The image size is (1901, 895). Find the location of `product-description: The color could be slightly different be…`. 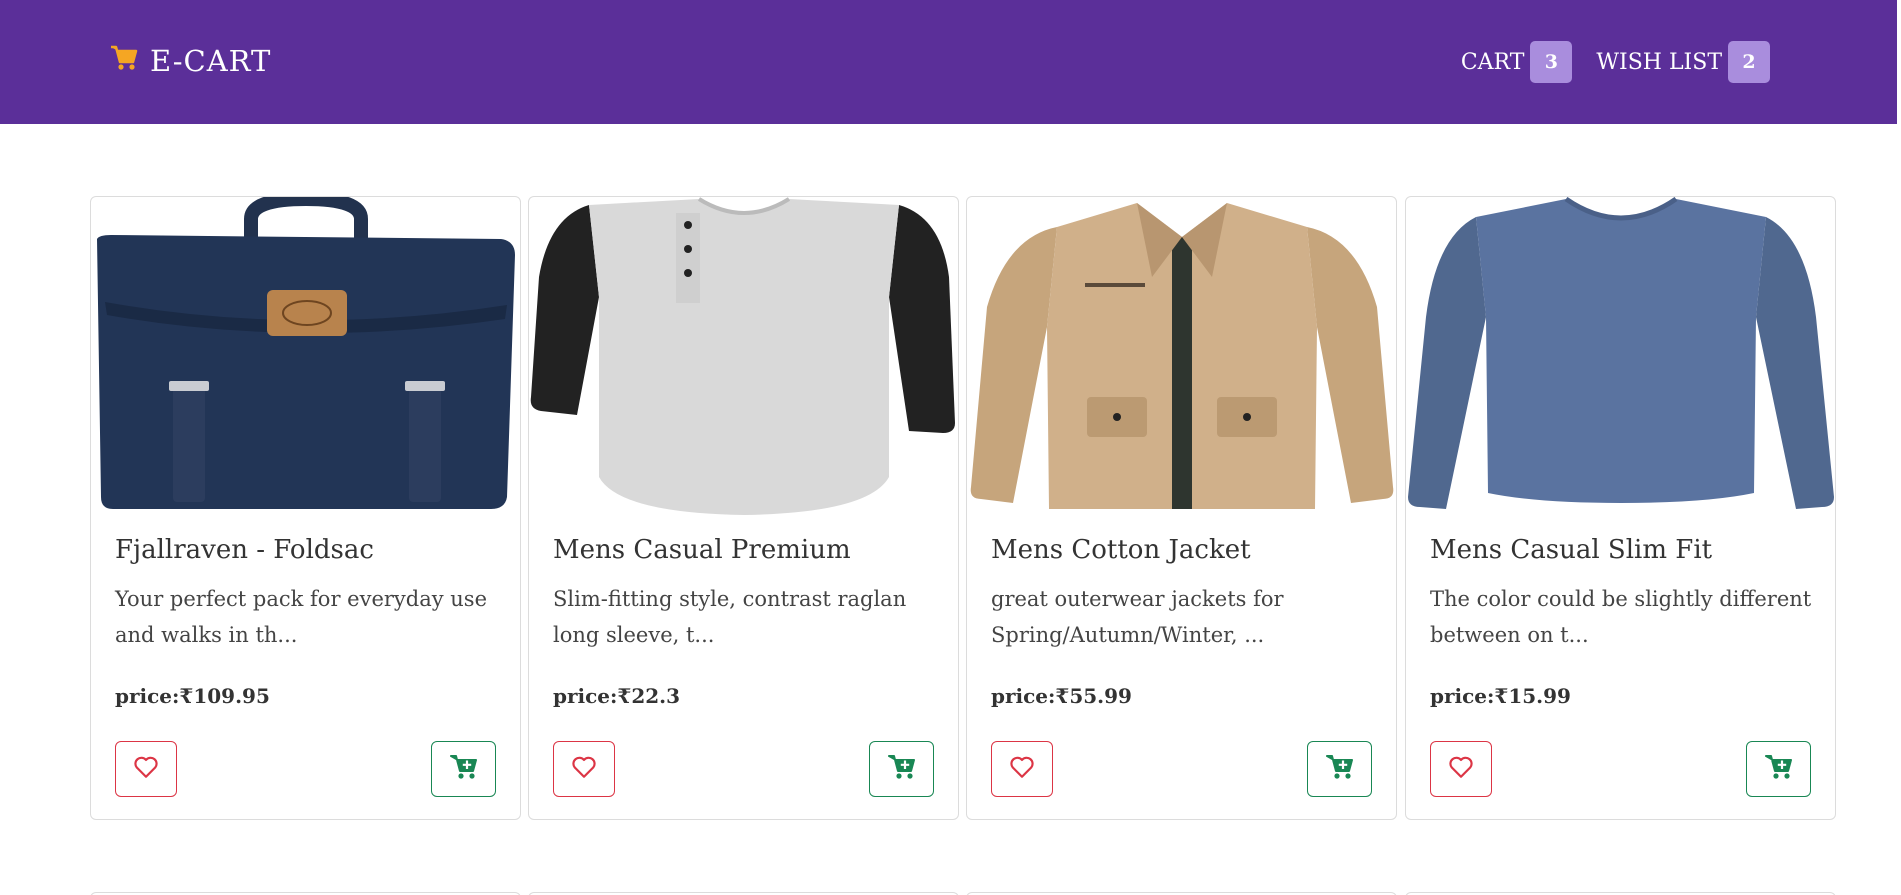

product-description: The color could be slightly different be… is located at coordinates (1621, 617).